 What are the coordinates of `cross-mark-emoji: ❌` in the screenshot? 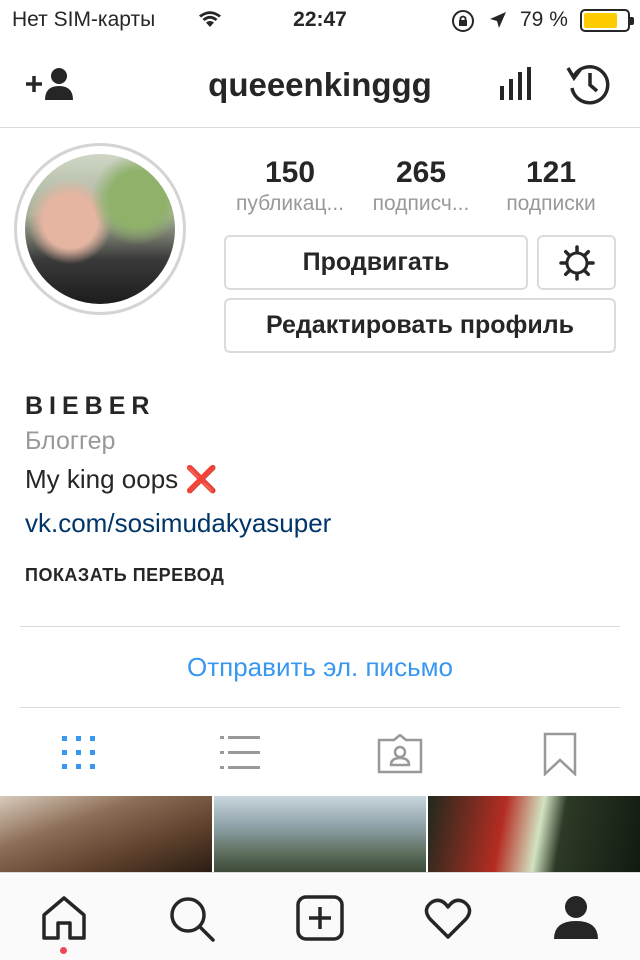 It's located at (201, 479).